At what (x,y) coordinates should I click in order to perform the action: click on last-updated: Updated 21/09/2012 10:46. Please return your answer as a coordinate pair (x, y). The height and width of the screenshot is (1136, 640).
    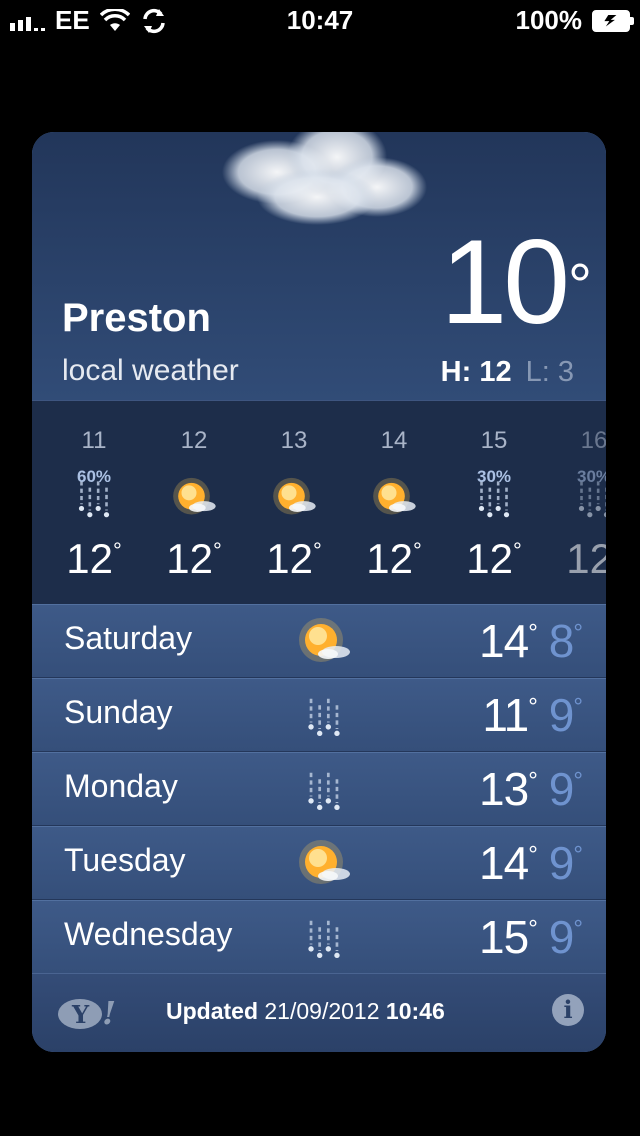
    Looking at the image, I should click on (305, 1011).